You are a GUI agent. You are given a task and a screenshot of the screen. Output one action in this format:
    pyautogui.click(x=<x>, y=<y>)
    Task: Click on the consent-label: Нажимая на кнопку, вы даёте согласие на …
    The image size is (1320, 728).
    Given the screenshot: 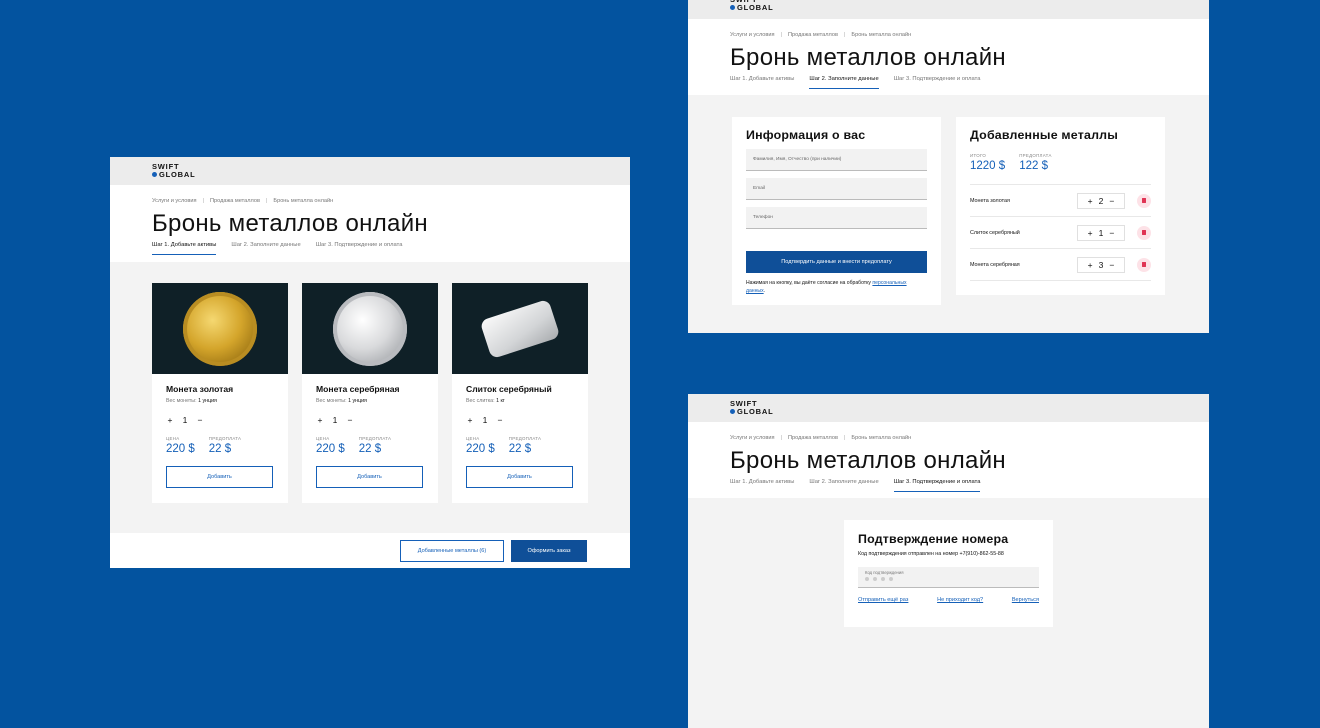 What is the action you would take?
    pyautogui.click(x=808, y=283)
    